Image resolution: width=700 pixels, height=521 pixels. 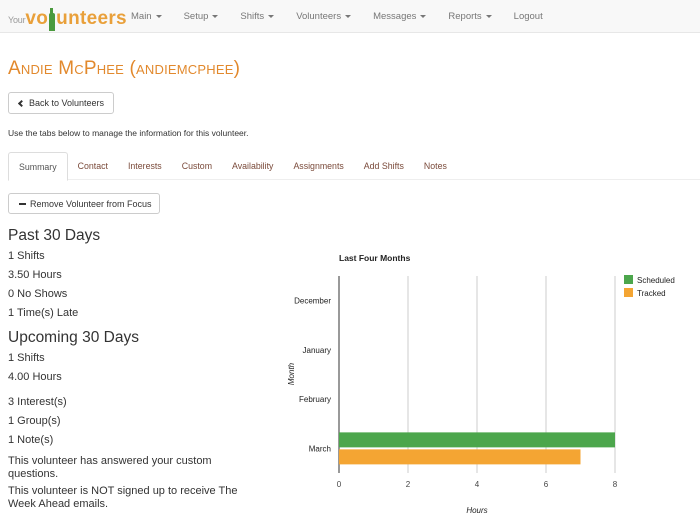 What do you see at coordinates (22, 203) in the screenshot?
I see `minus-icon` at bounding box center [22, 203].